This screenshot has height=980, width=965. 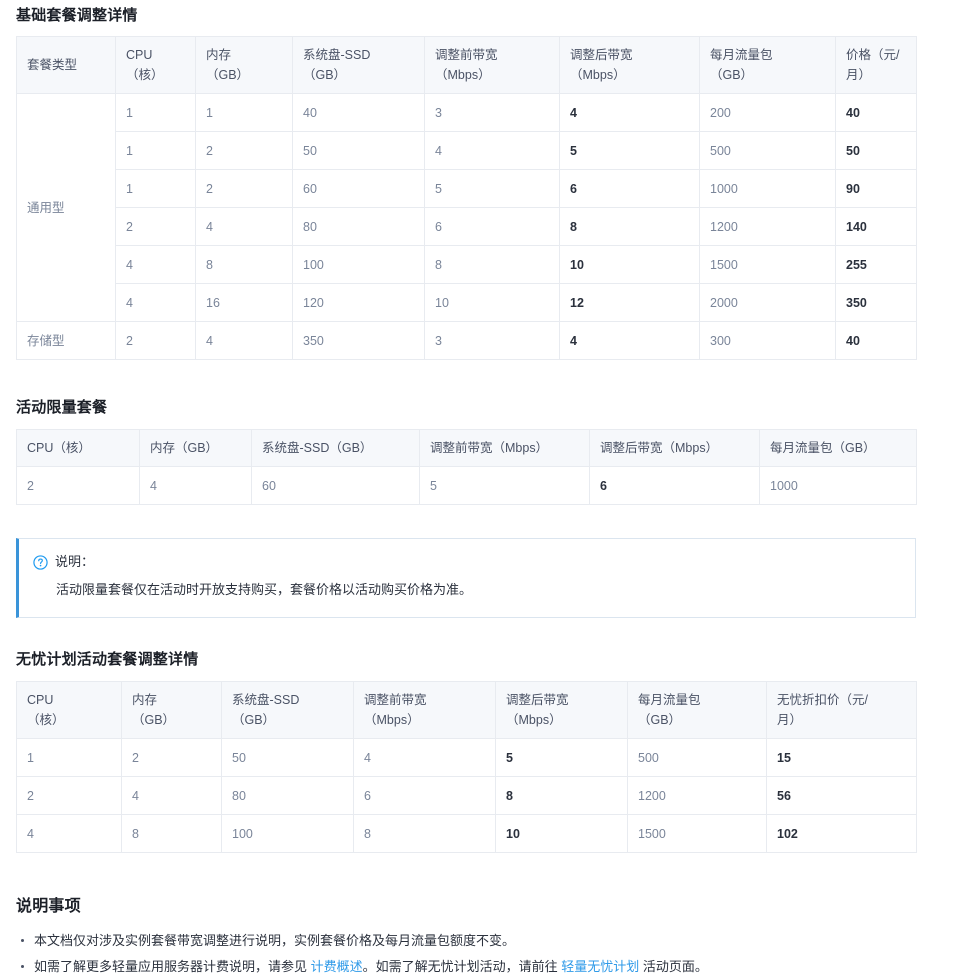 I want to click on cell-bandwidth-before: 3, so click(x=492, y=340).